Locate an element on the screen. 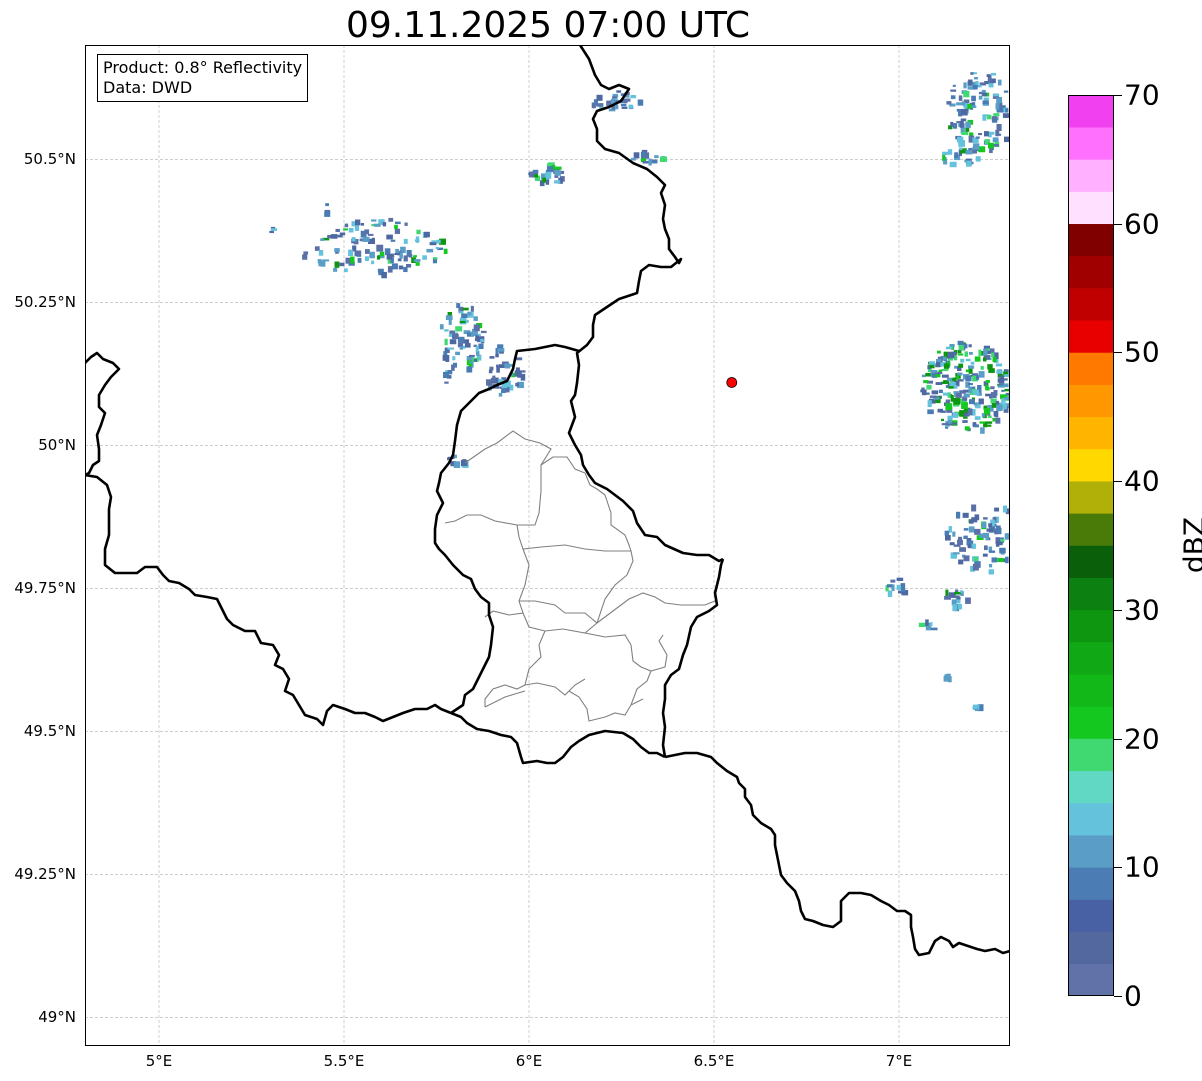  lon-tick-label: 5.5°E is located at coordinates (344, 1061).